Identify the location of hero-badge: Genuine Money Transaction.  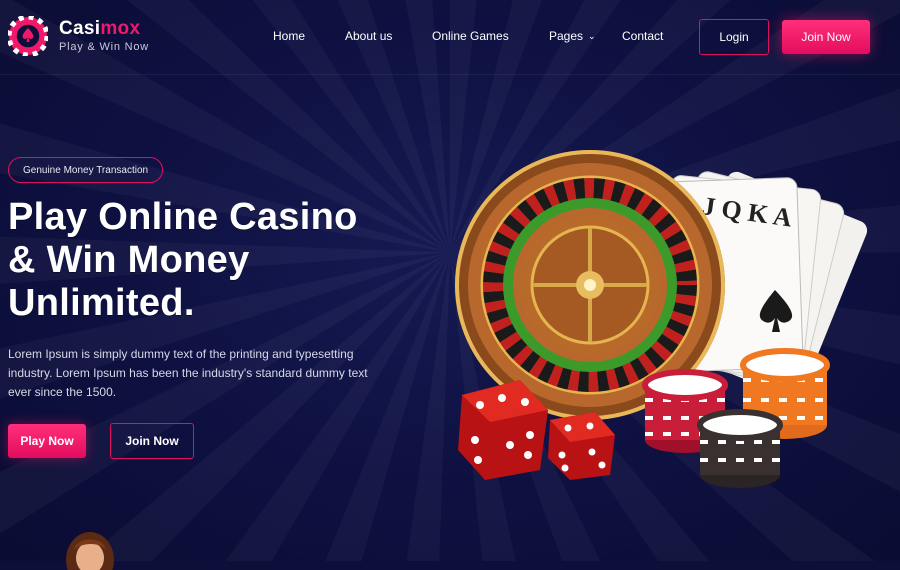
(86, 170).